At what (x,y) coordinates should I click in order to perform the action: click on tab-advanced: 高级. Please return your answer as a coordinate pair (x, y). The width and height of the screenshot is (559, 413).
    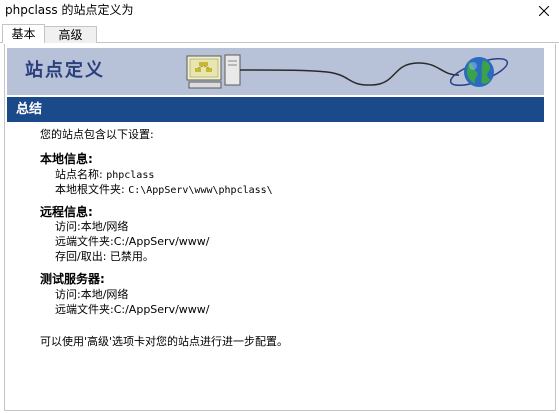
    Looking at the image, I should click on (71, 34).